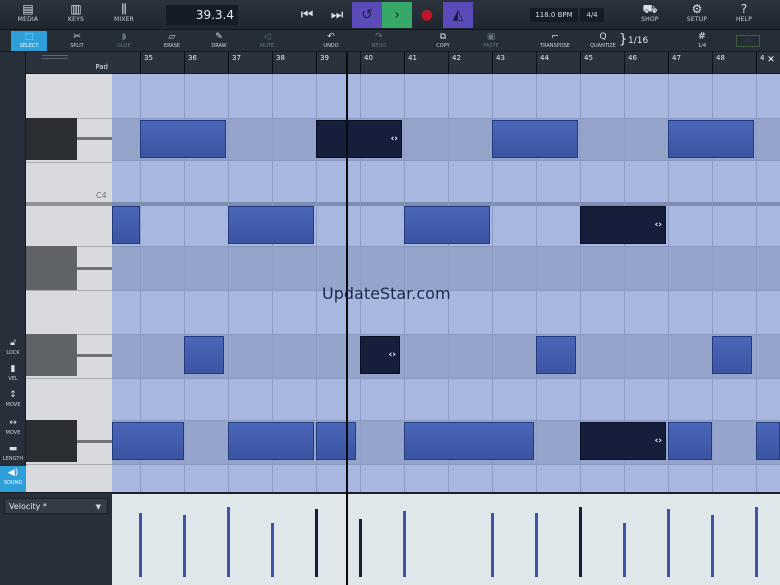 The image size is (780, 585). Describe the element at coordinates (101, 195) in the screenshot. I see `c4-label: C4` at that location.